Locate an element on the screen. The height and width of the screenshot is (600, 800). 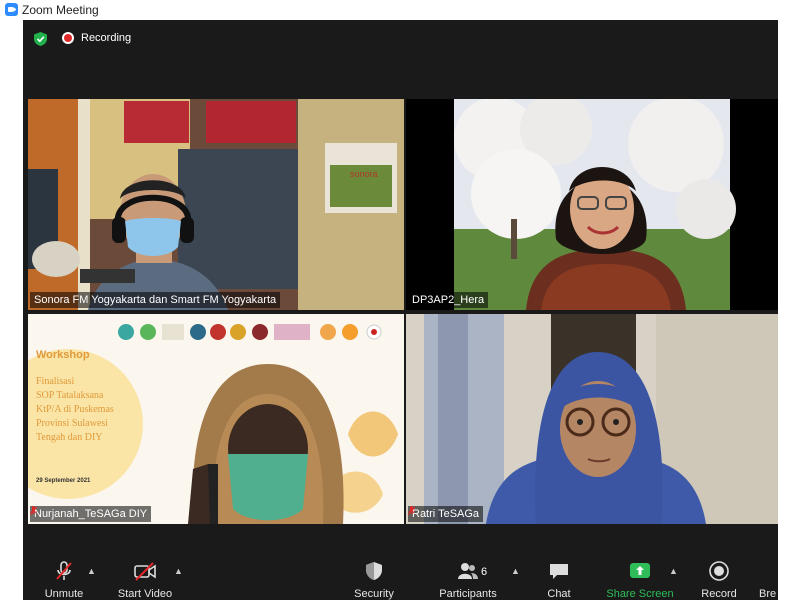
chat-bubble-icon is located at coordinates (559, 571).